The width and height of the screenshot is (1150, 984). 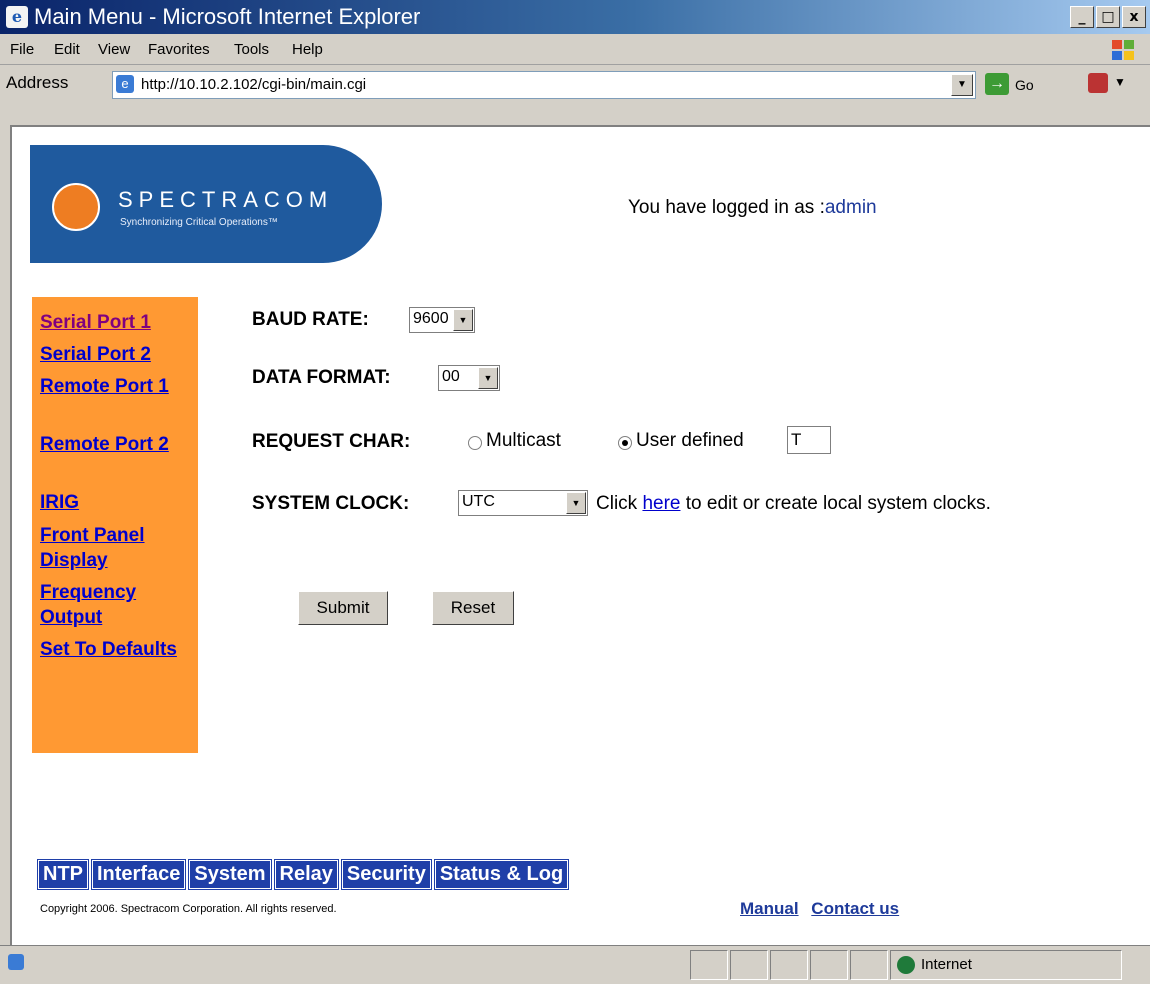 I want to click on request-char-input: T, so click(x=809, y=440).